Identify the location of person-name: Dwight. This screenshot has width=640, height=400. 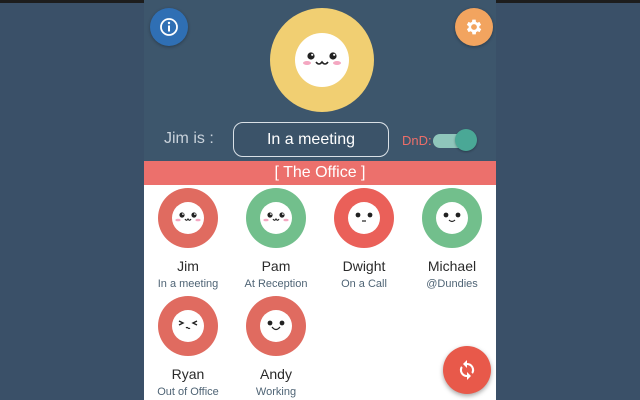
(364, 266).